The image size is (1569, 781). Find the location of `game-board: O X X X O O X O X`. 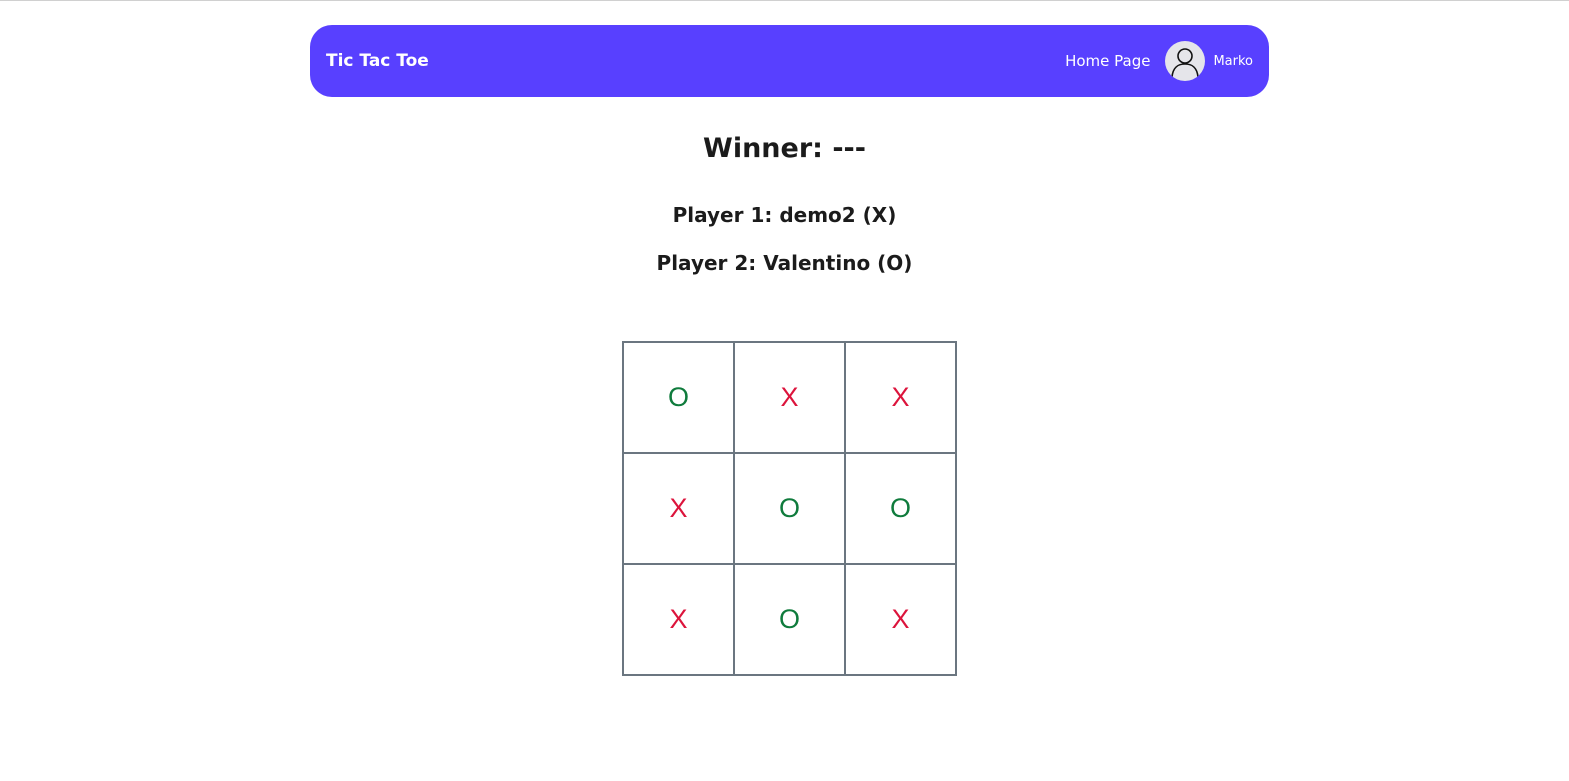

game-board: O X X X O O X O X is located at coordinates (789, 508).